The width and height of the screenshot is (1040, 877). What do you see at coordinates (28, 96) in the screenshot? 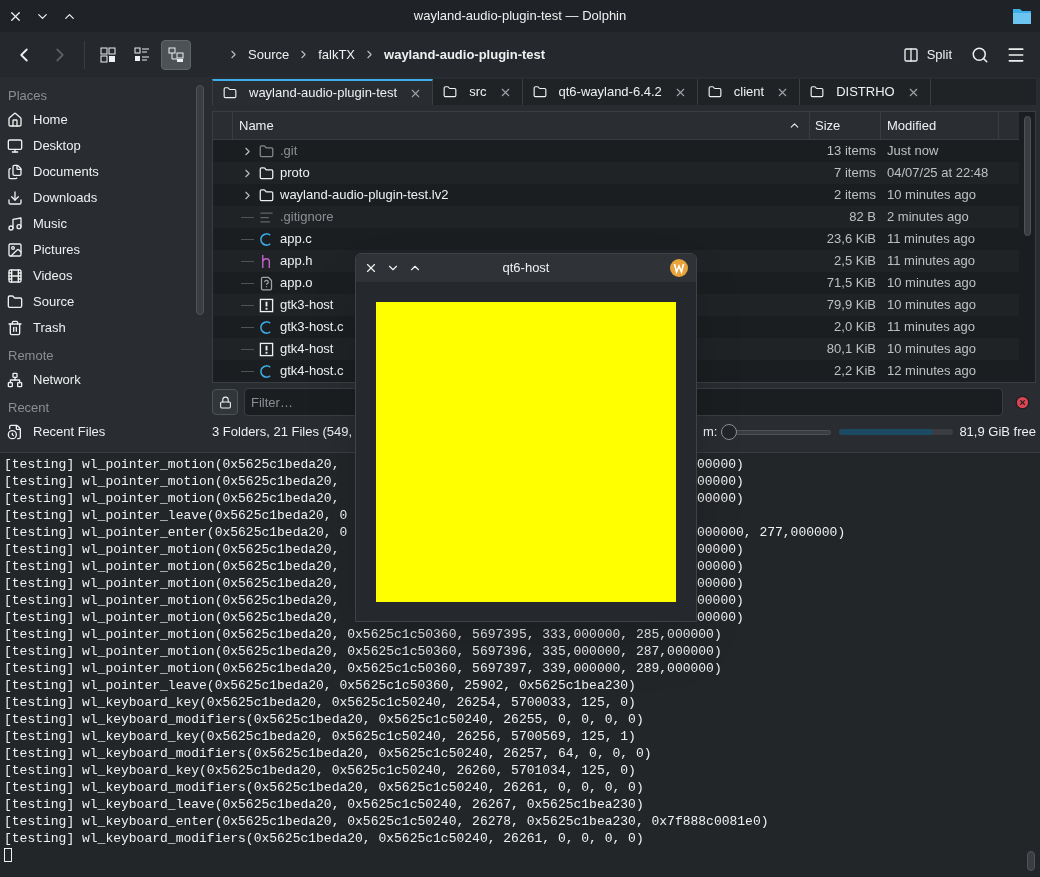
I see `section-header: Places` at bounding box center [28, 96].